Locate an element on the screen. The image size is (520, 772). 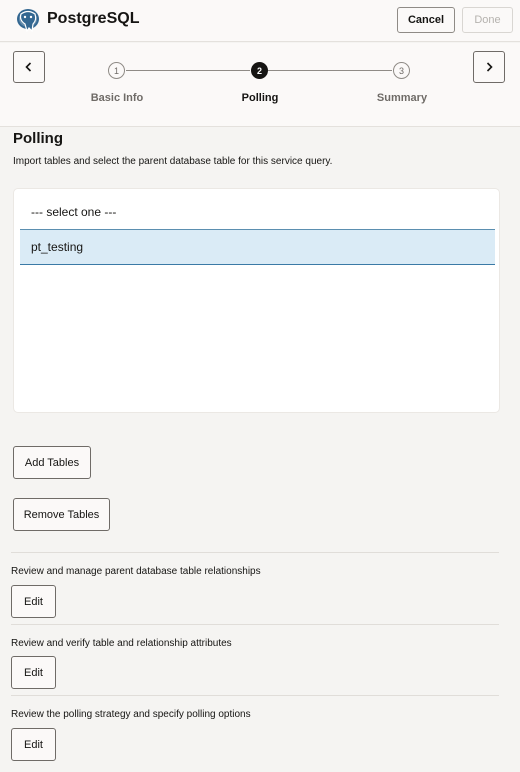
step-3-label: Summary is located at coordinates (402, 98).